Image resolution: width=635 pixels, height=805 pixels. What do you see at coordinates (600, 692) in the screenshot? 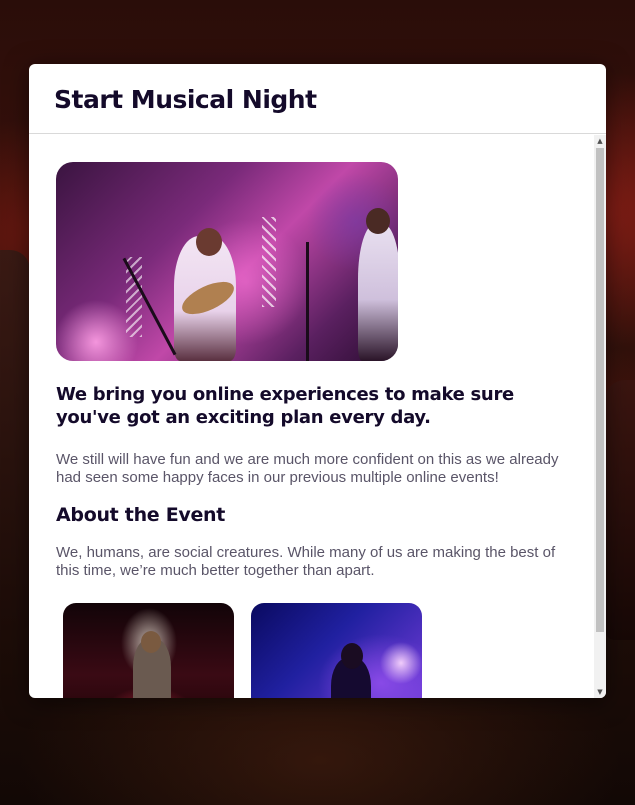
I see `triangle-down-icon: ▼` at bounding box center [600, 692].